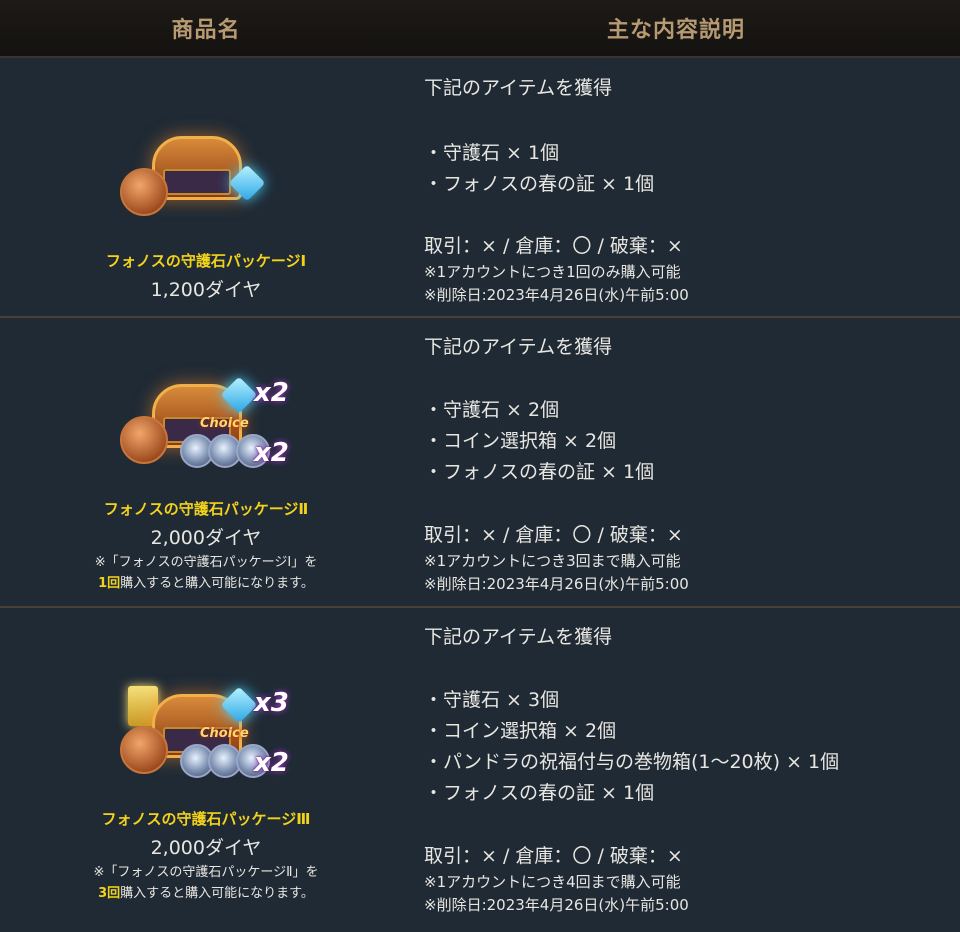 The height and width of the screenshot is (932, 960). Describe the element at coordinates (206, 290) in the screenshot. I see `package-price: 1,200ダイヤ` at that location.